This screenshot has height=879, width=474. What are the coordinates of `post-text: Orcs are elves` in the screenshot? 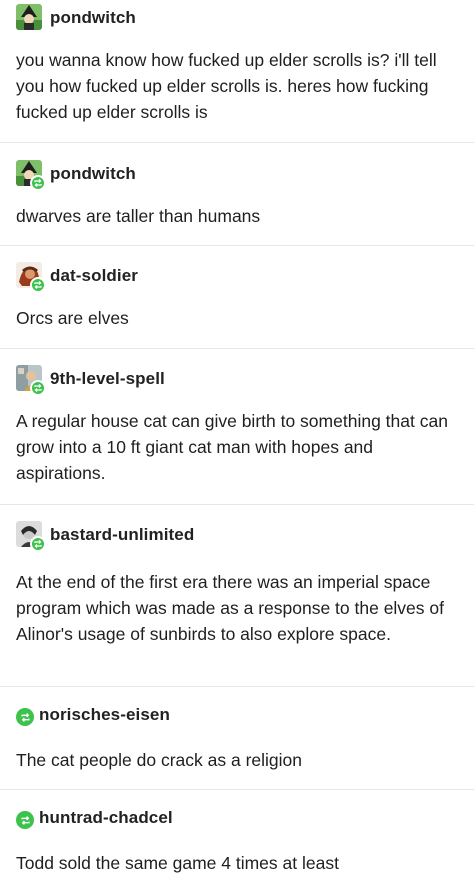 It's located at (72, 318).